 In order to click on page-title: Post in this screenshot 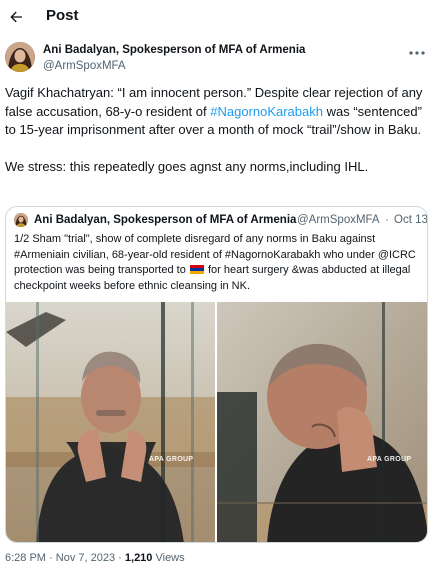, I will do `click(62, 15)`.